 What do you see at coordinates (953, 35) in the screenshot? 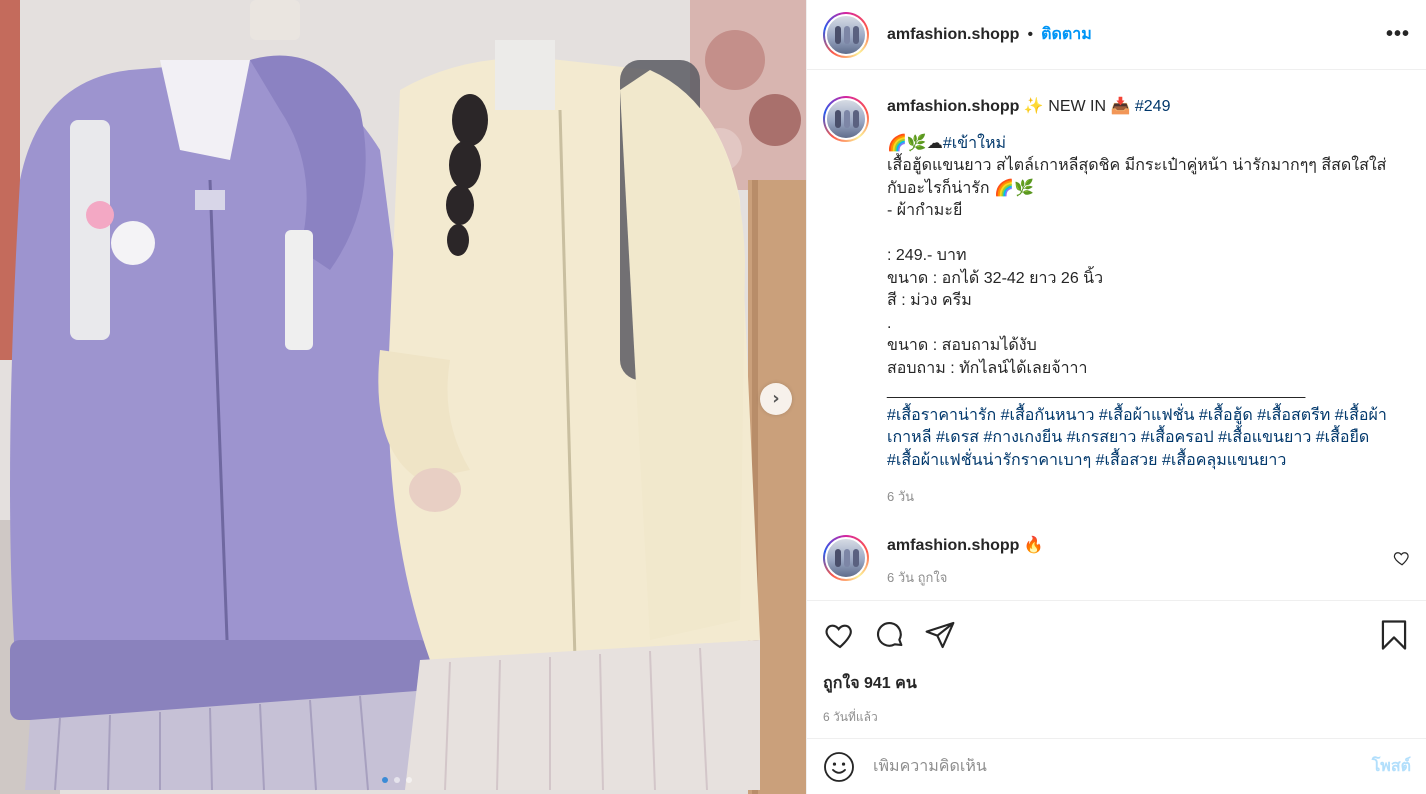
I see `header-username: amfashion.shopp` at bounding box center [953, 35].